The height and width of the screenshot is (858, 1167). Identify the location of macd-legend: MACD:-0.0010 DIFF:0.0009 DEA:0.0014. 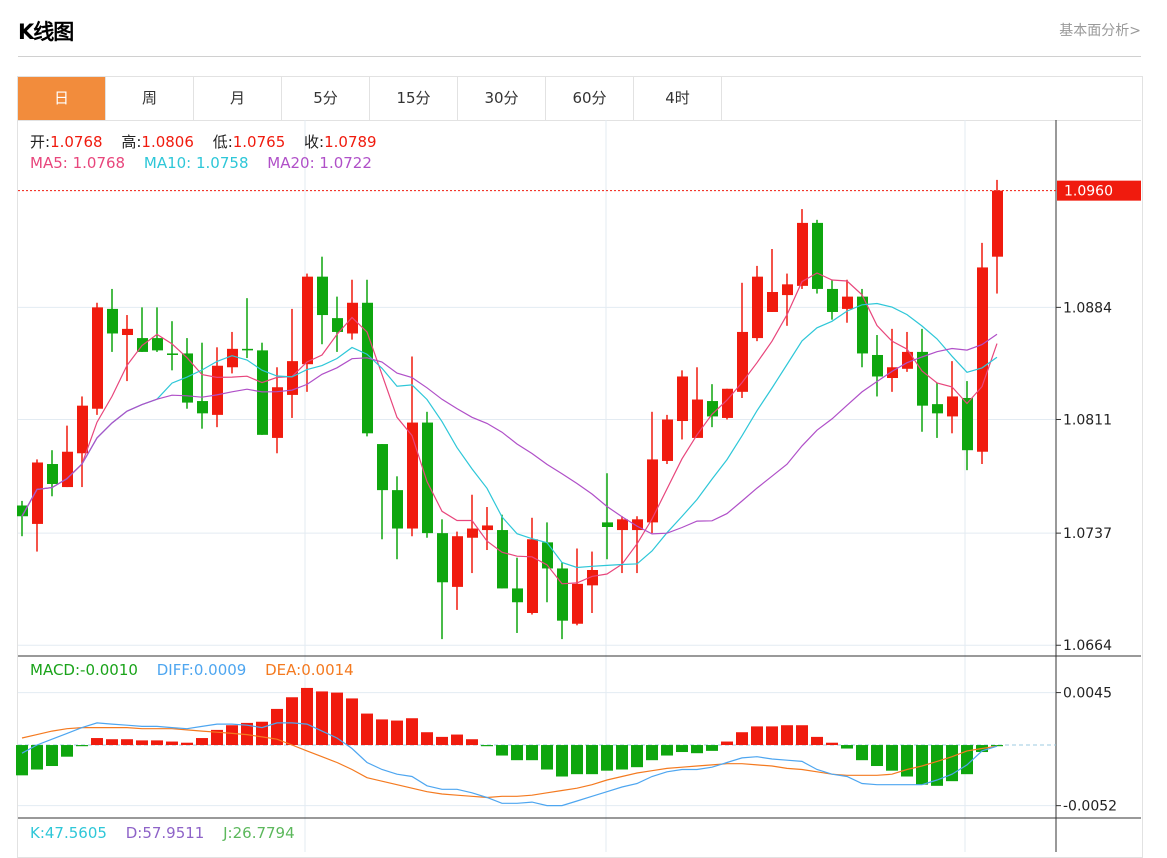
(199, 670).